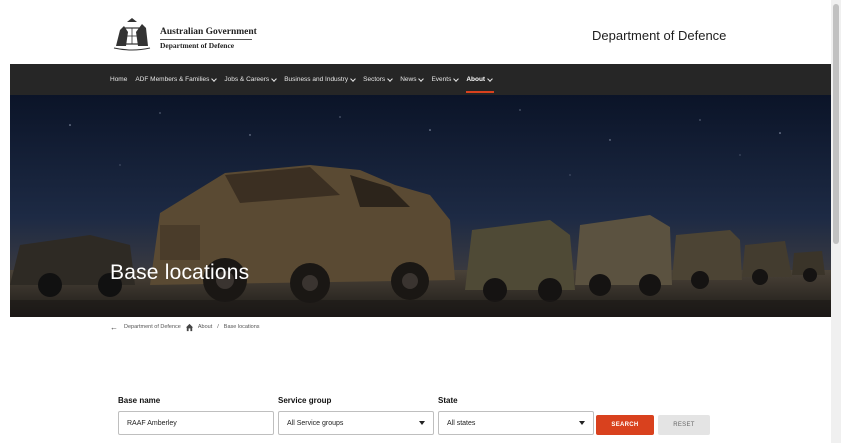  Describe the element at coordinates (441, 79) in the screenshot. I see `nav-item-label: Events` at that location.